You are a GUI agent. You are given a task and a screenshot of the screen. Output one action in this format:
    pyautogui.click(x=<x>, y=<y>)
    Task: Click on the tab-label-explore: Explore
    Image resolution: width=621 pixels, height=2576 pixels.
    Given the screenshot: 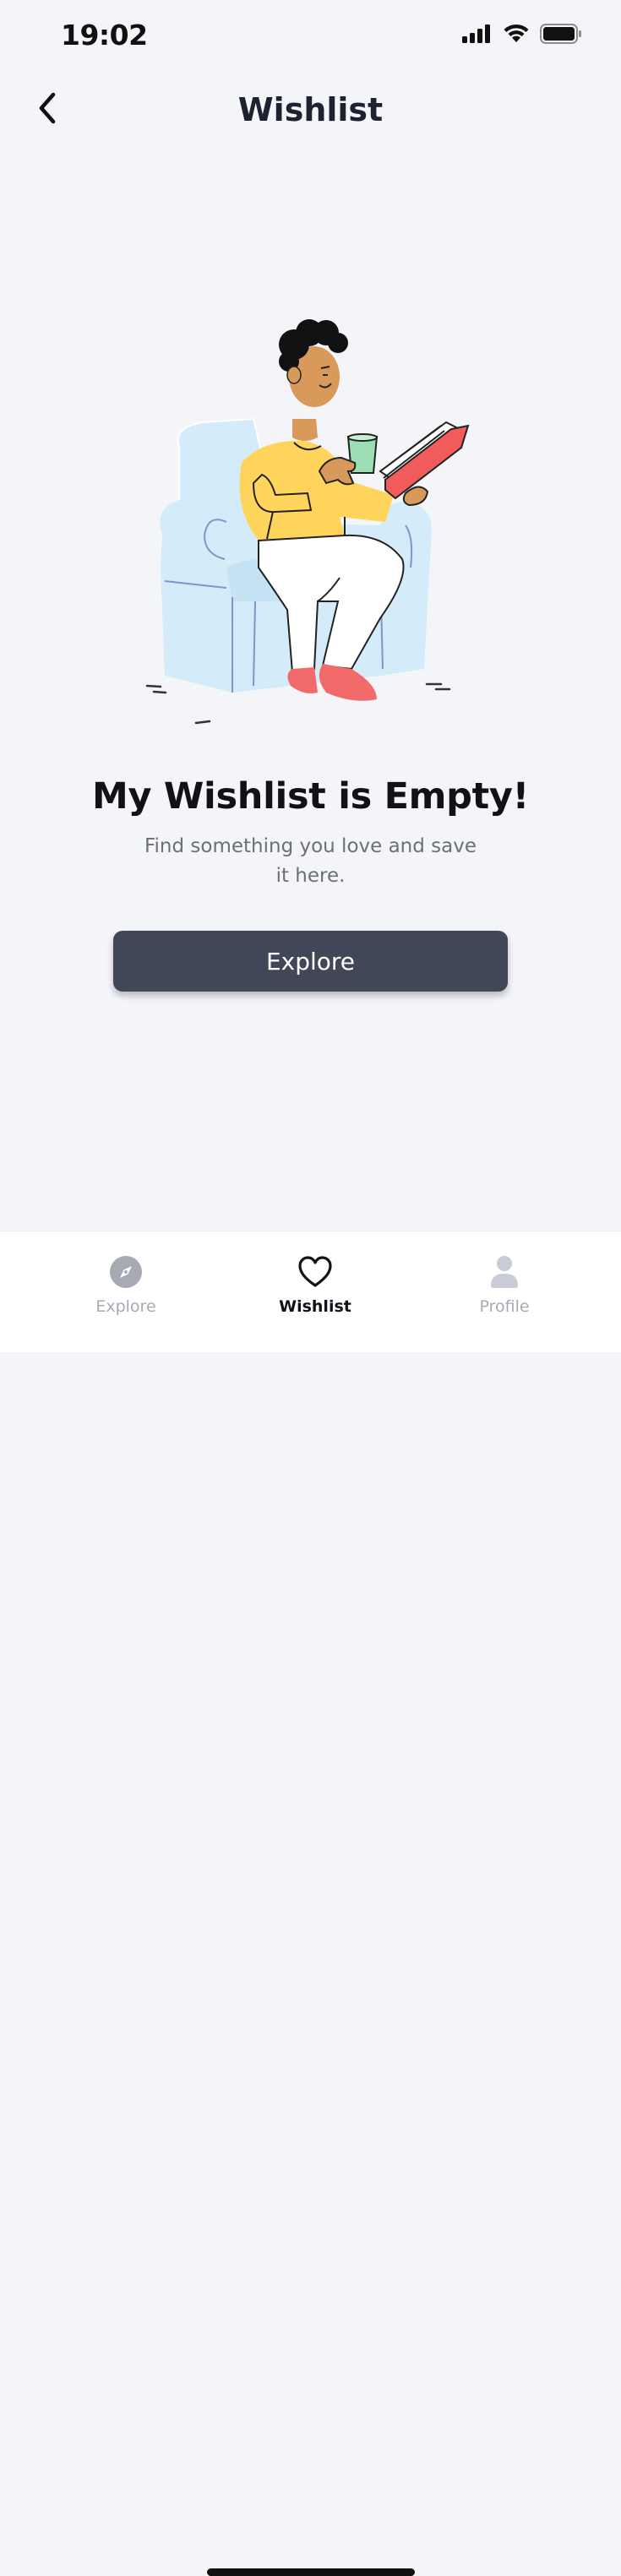 What is the action you would take?
    pyautogui.click(x=125, y=1306)
    